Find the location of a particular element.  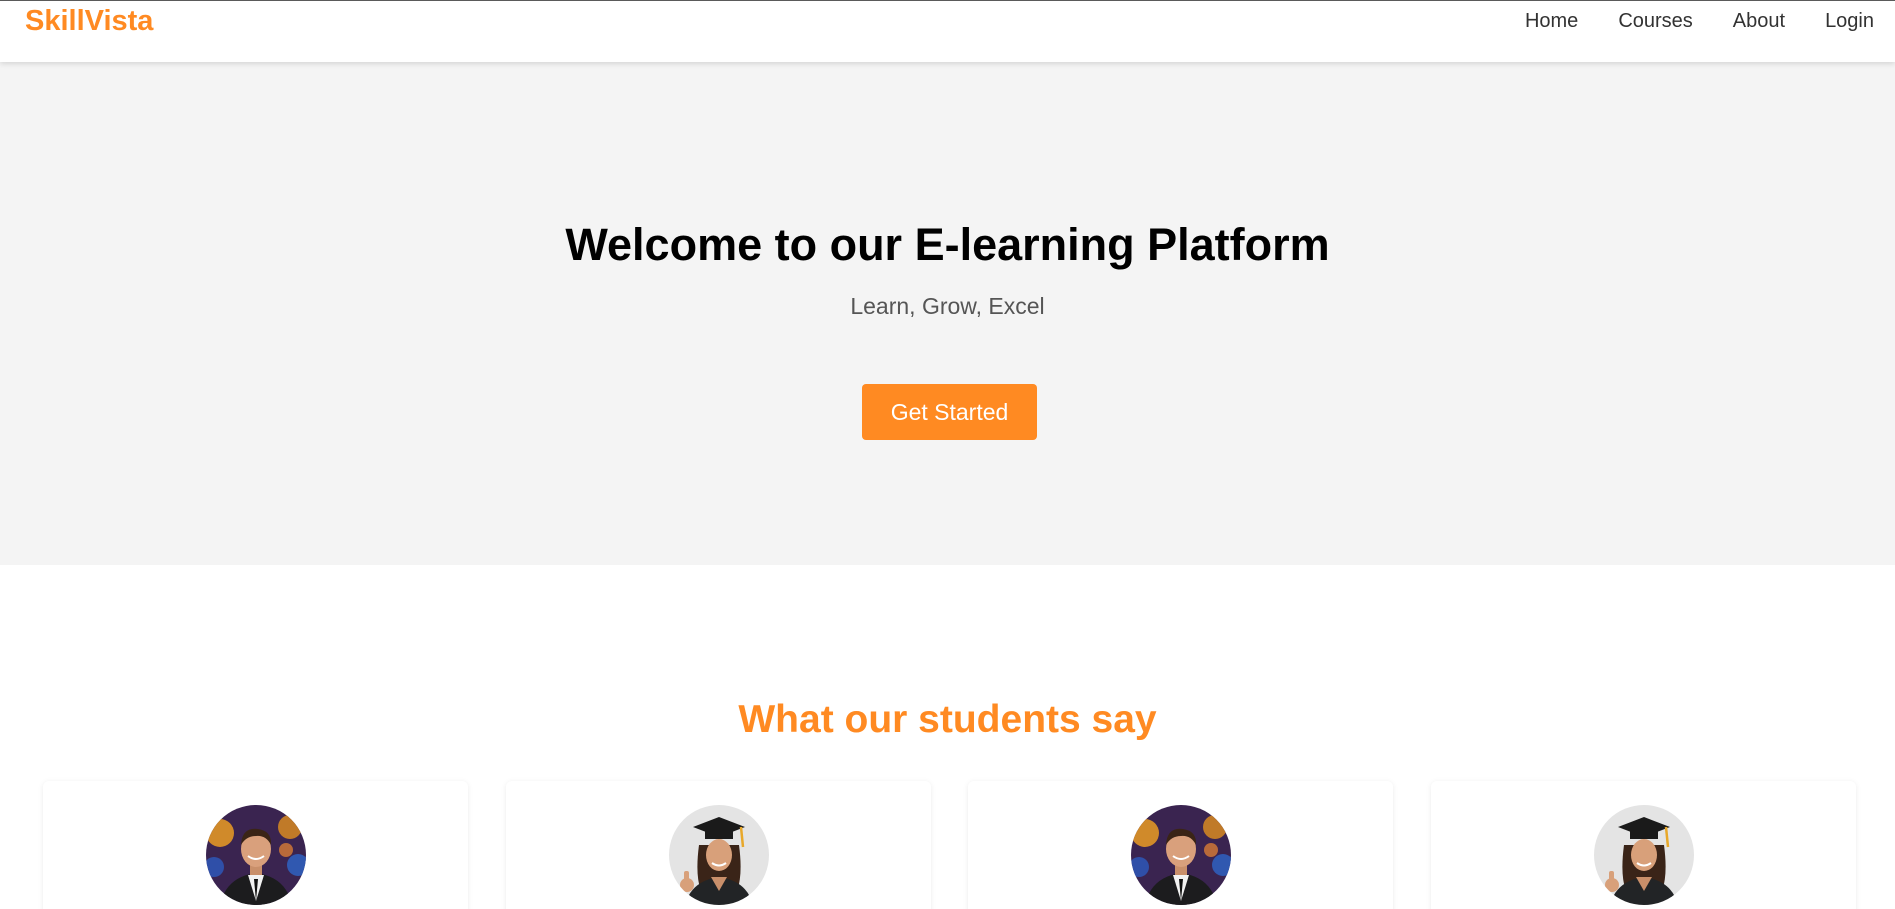

brand-logo: SkillVista is located at coordinates (89, 21).